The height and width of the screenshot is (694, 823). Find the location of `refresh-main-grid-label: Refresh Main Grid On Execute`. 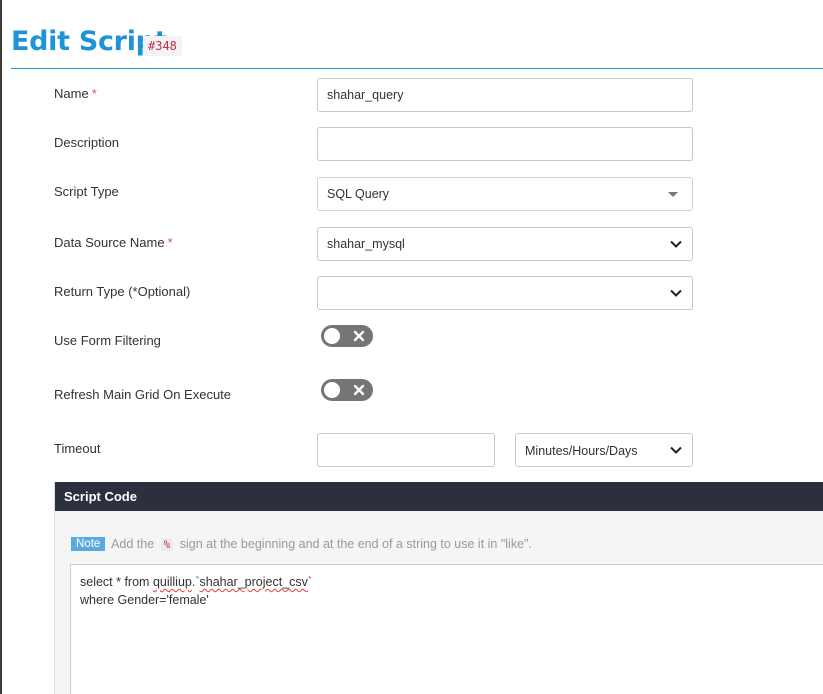

refresh-main-grid-label: Refresh Main Grid On Execute is located at coordinates (143, 394).